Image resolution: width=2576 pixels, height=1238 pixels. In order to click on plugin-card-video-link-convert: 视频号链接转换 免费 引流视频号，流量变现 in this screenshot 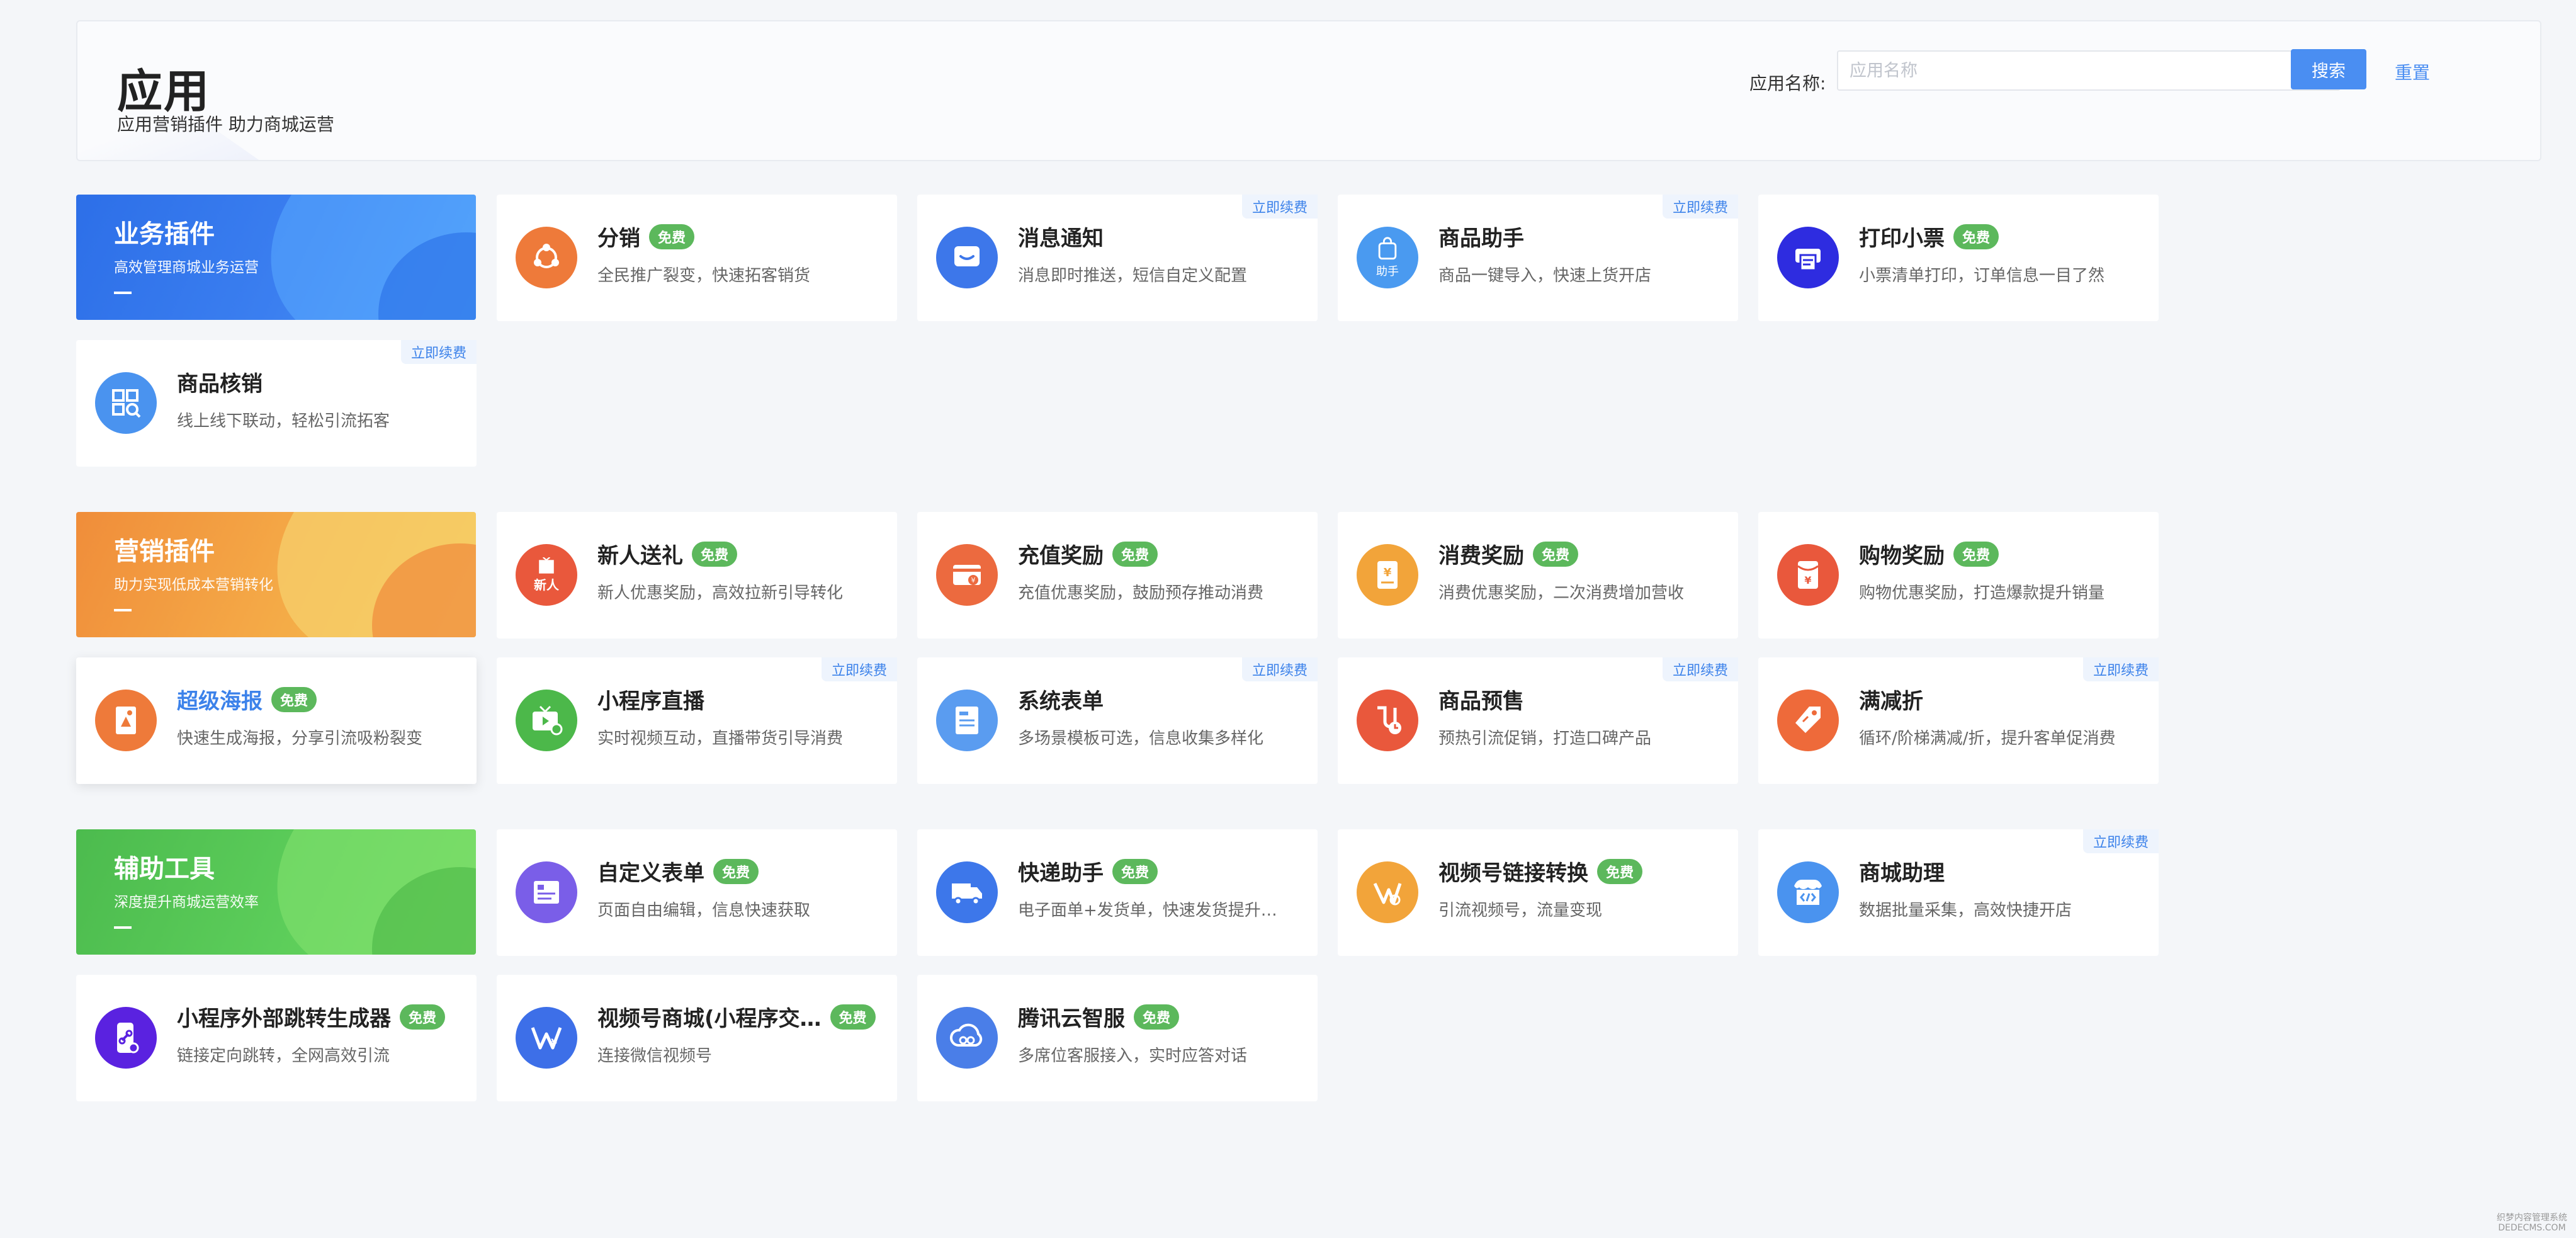, I will do `click(1538, 892)`.